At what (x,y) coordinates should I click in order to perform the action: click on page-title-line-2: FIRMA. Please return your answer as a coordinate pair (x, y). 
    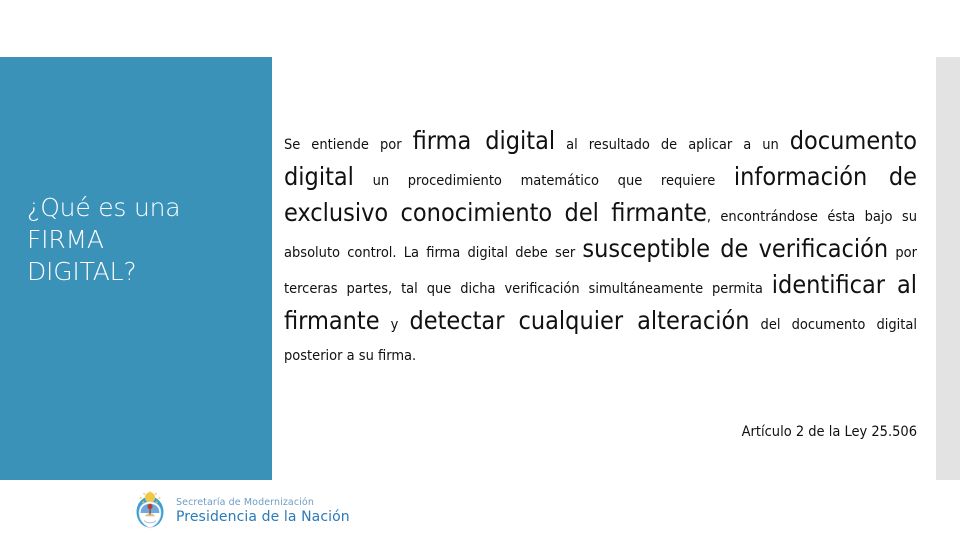
    Looking at the image, I should click on (65, 239).